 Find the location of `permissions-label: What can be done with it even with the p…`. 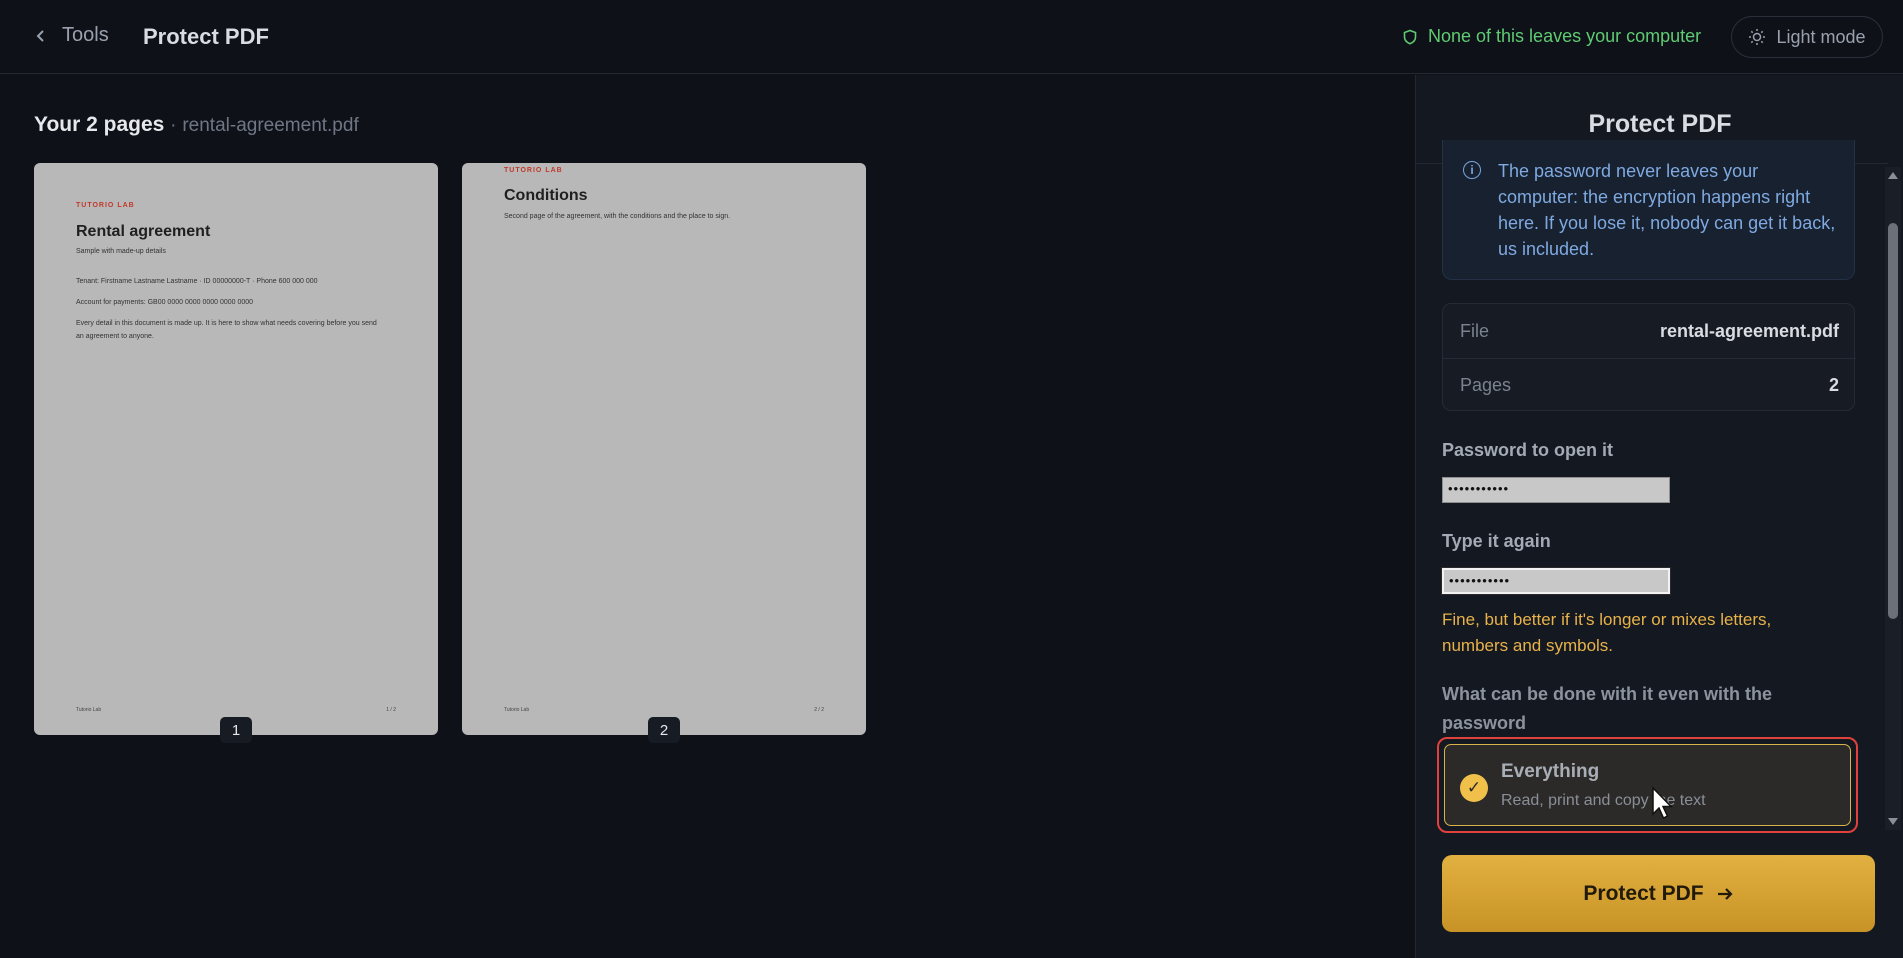

permissions-label: What can be done with it even with the p… is located at coordinates (1607, 708).